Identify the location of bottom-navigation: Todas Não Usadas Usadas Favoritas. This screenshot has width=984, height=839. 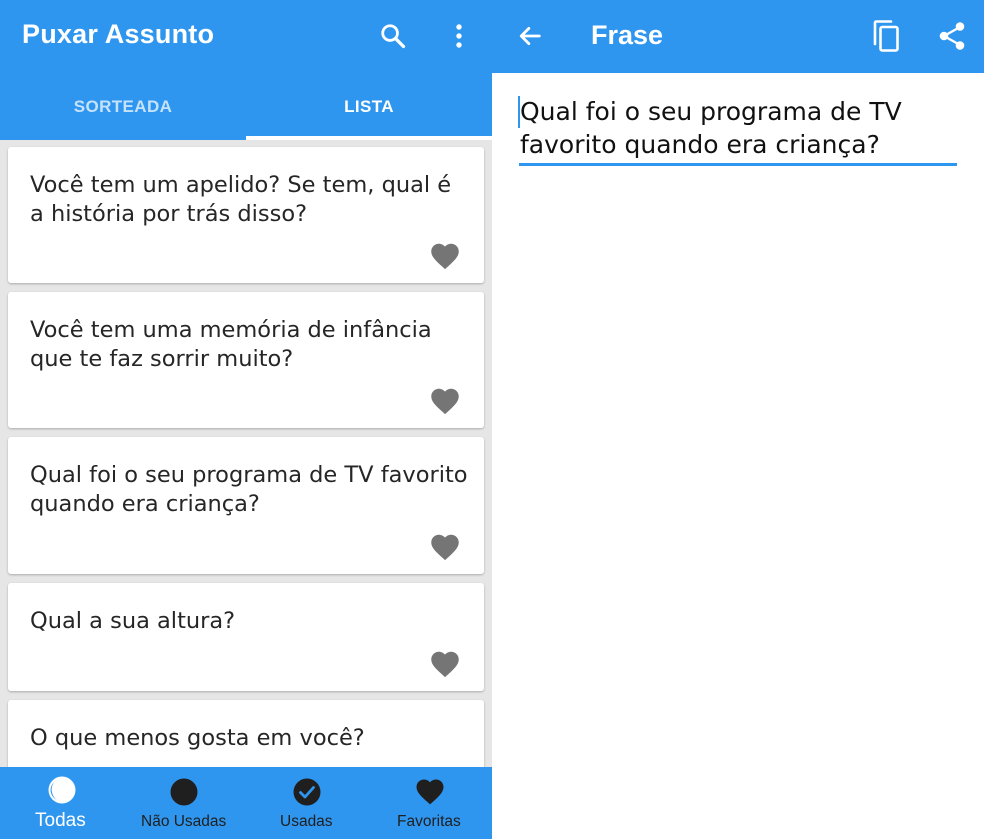
(246, 803).